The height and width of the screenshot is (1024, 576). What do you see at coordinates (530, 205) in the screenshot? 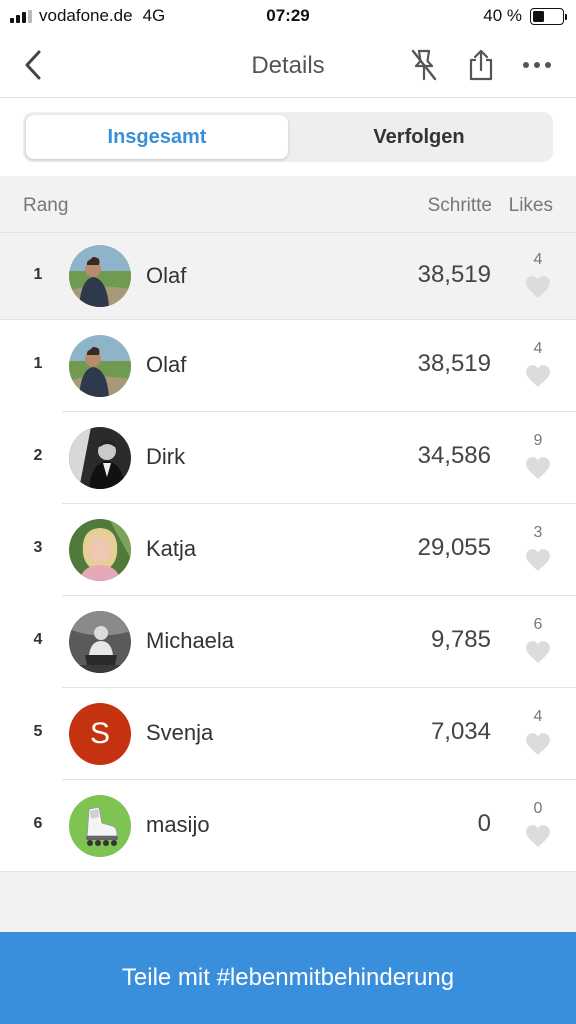
I see `column-likes-label: Likes` at bounding box center [530, 205].